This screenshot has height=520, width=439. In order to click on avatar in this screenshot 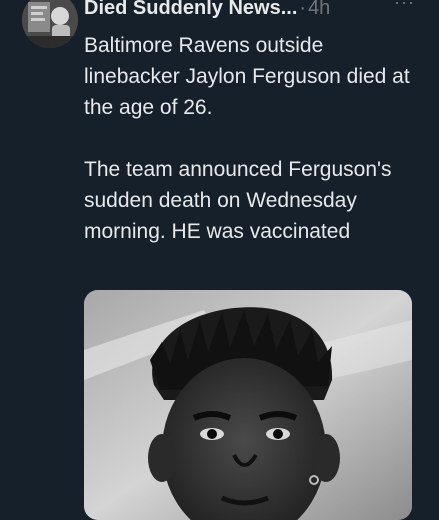, I will do `click(50, 24)`.